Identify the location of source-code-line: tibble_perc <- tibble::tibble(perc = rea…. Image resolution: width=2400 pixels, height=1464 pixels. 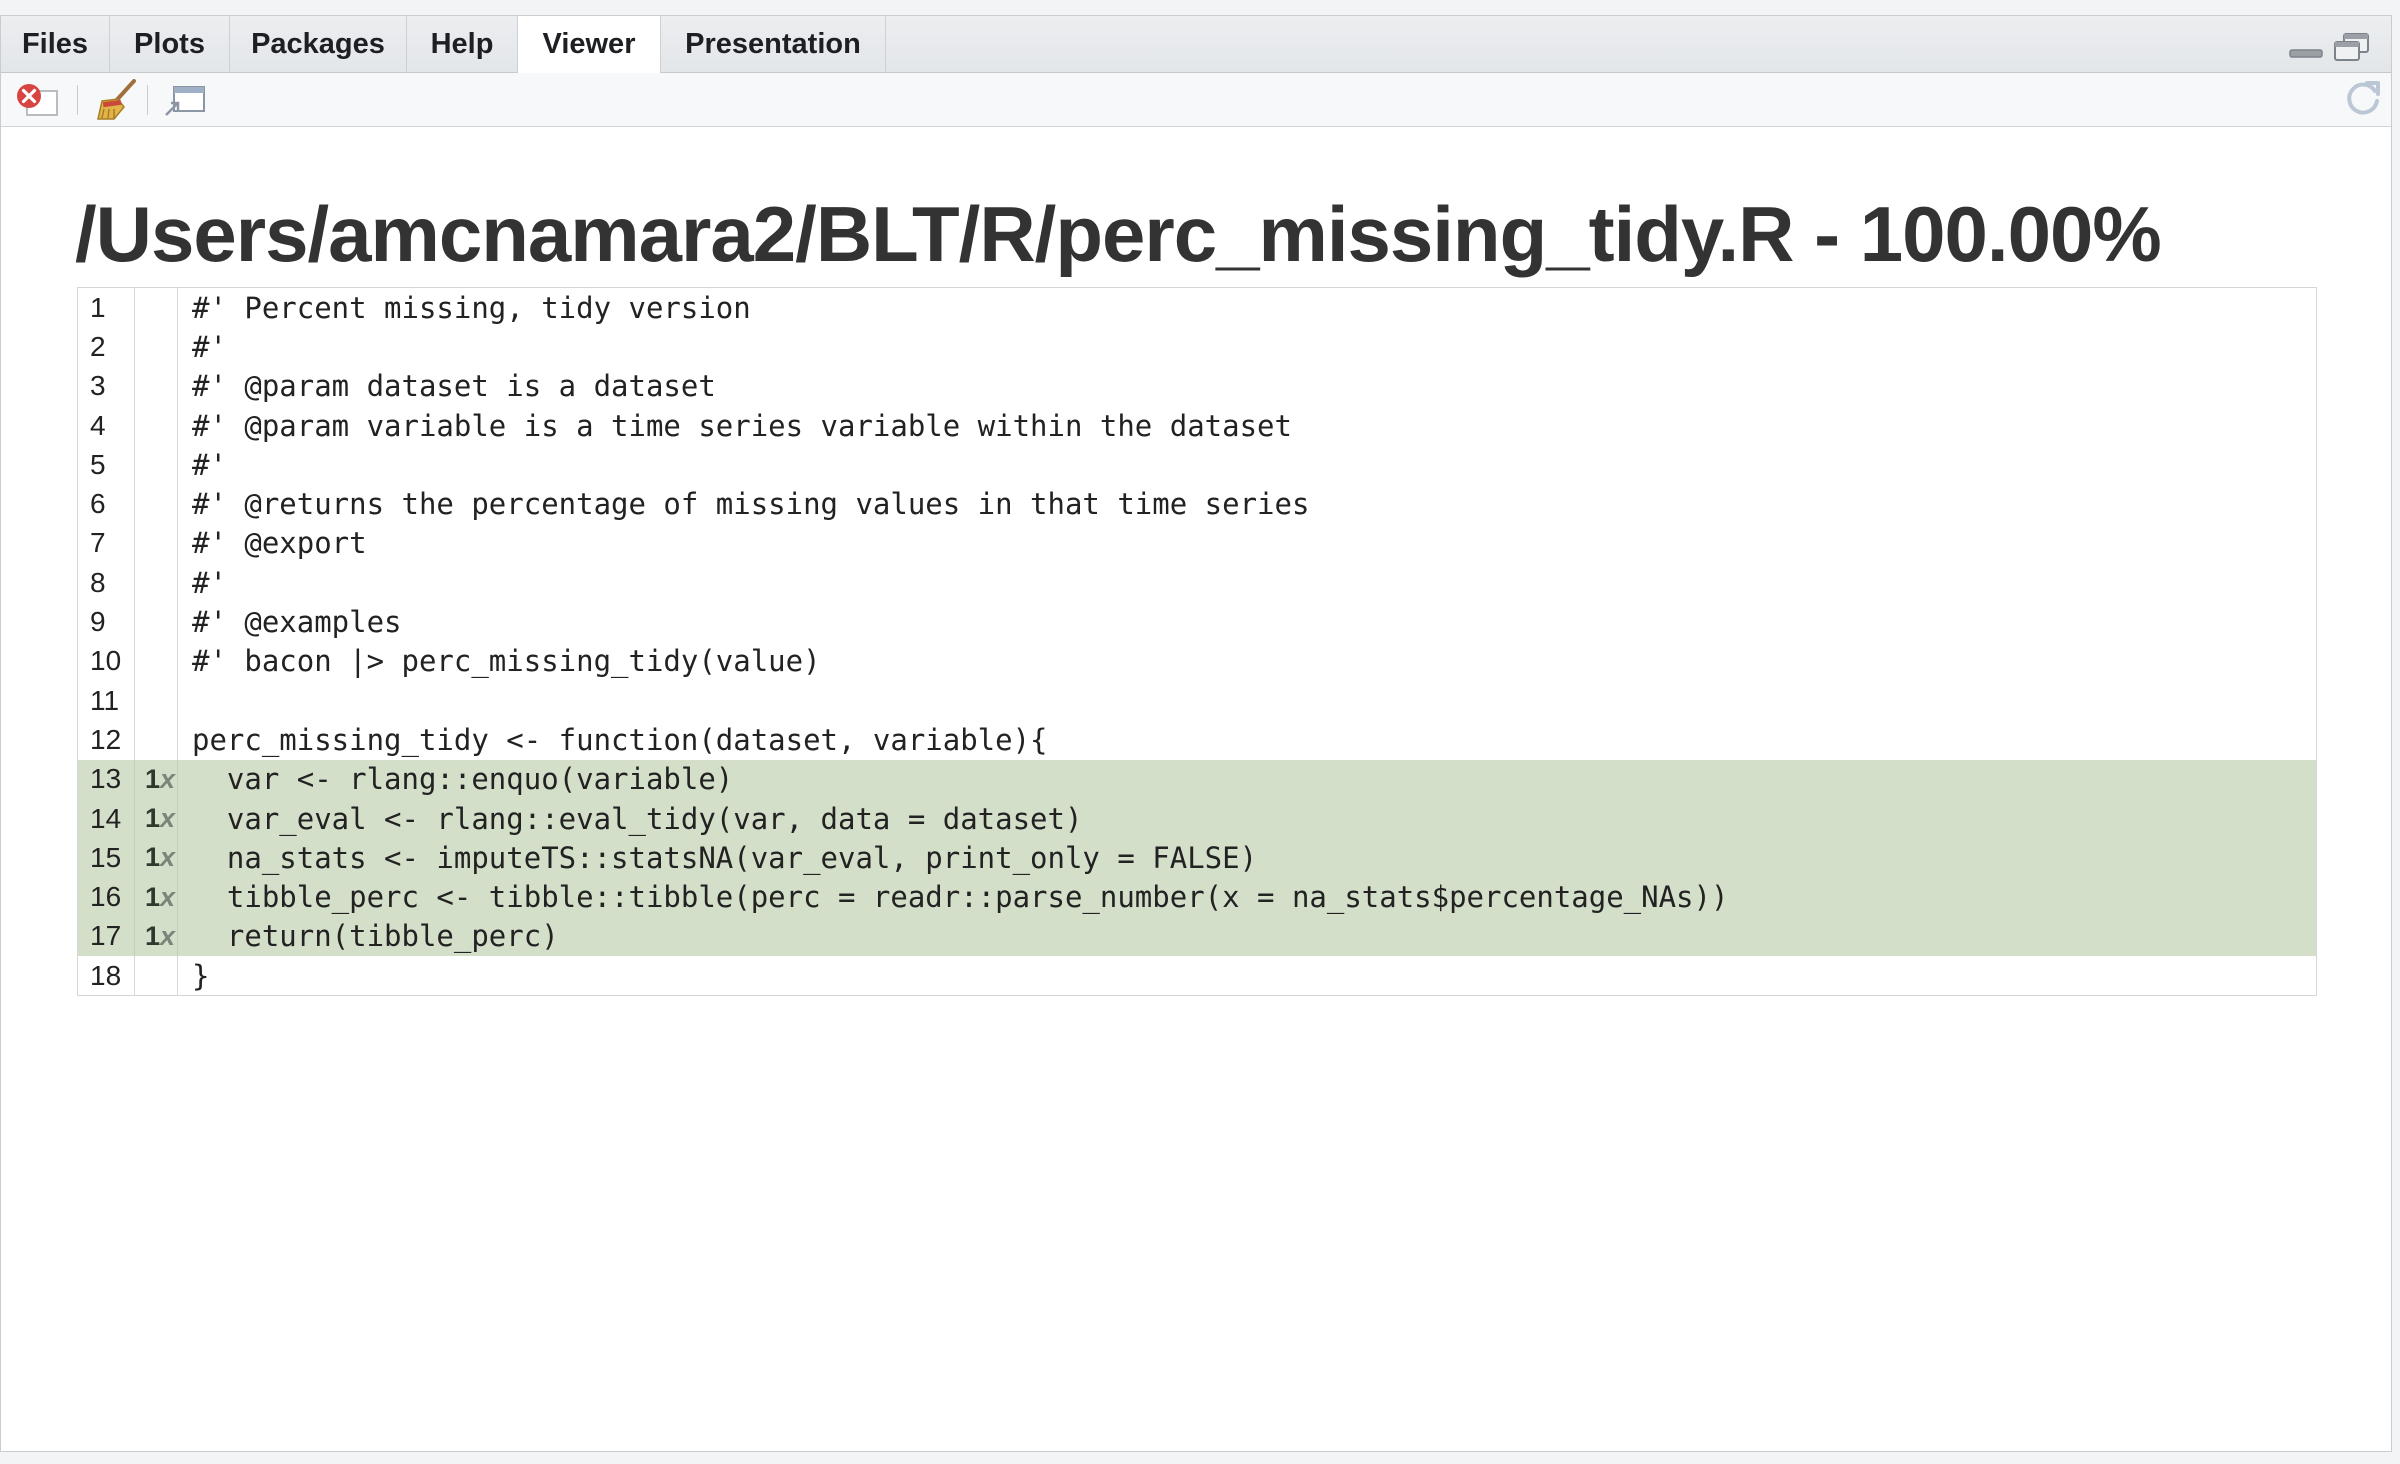
(1247, 897).